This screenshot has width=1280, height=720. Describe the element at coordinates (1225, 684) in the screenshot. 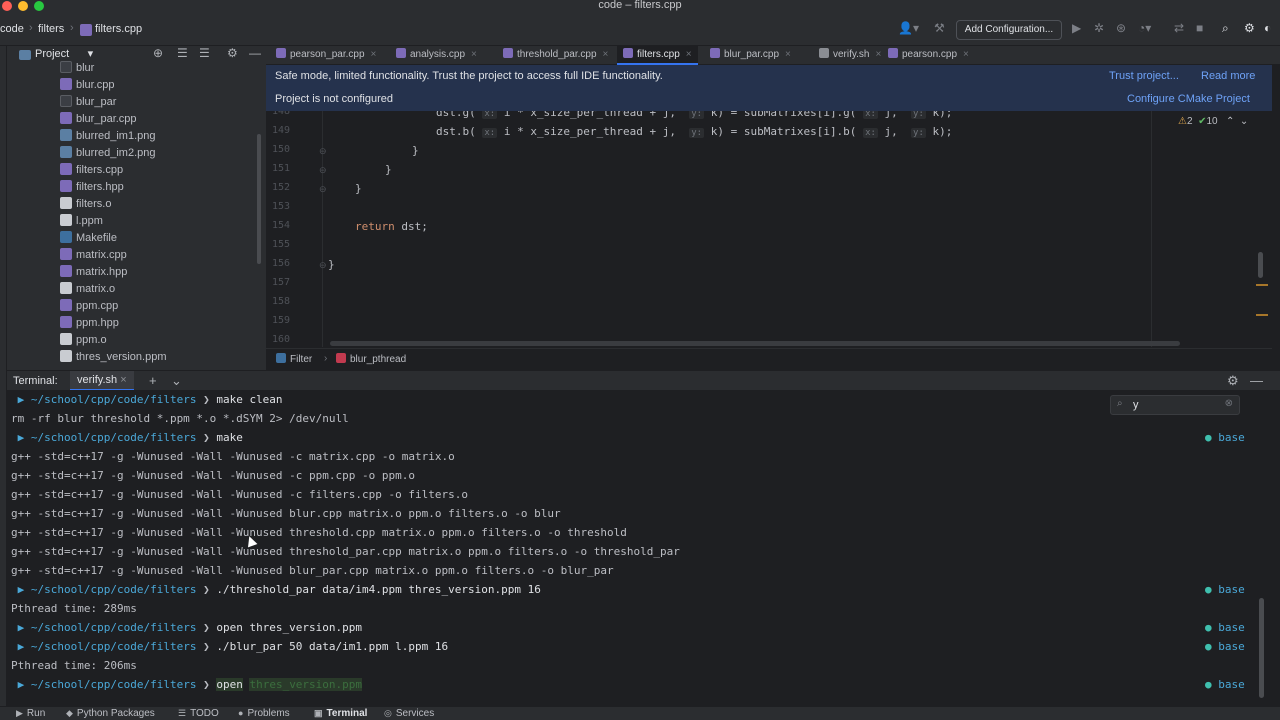

I see `conda-env-badge: ● base` at that location.